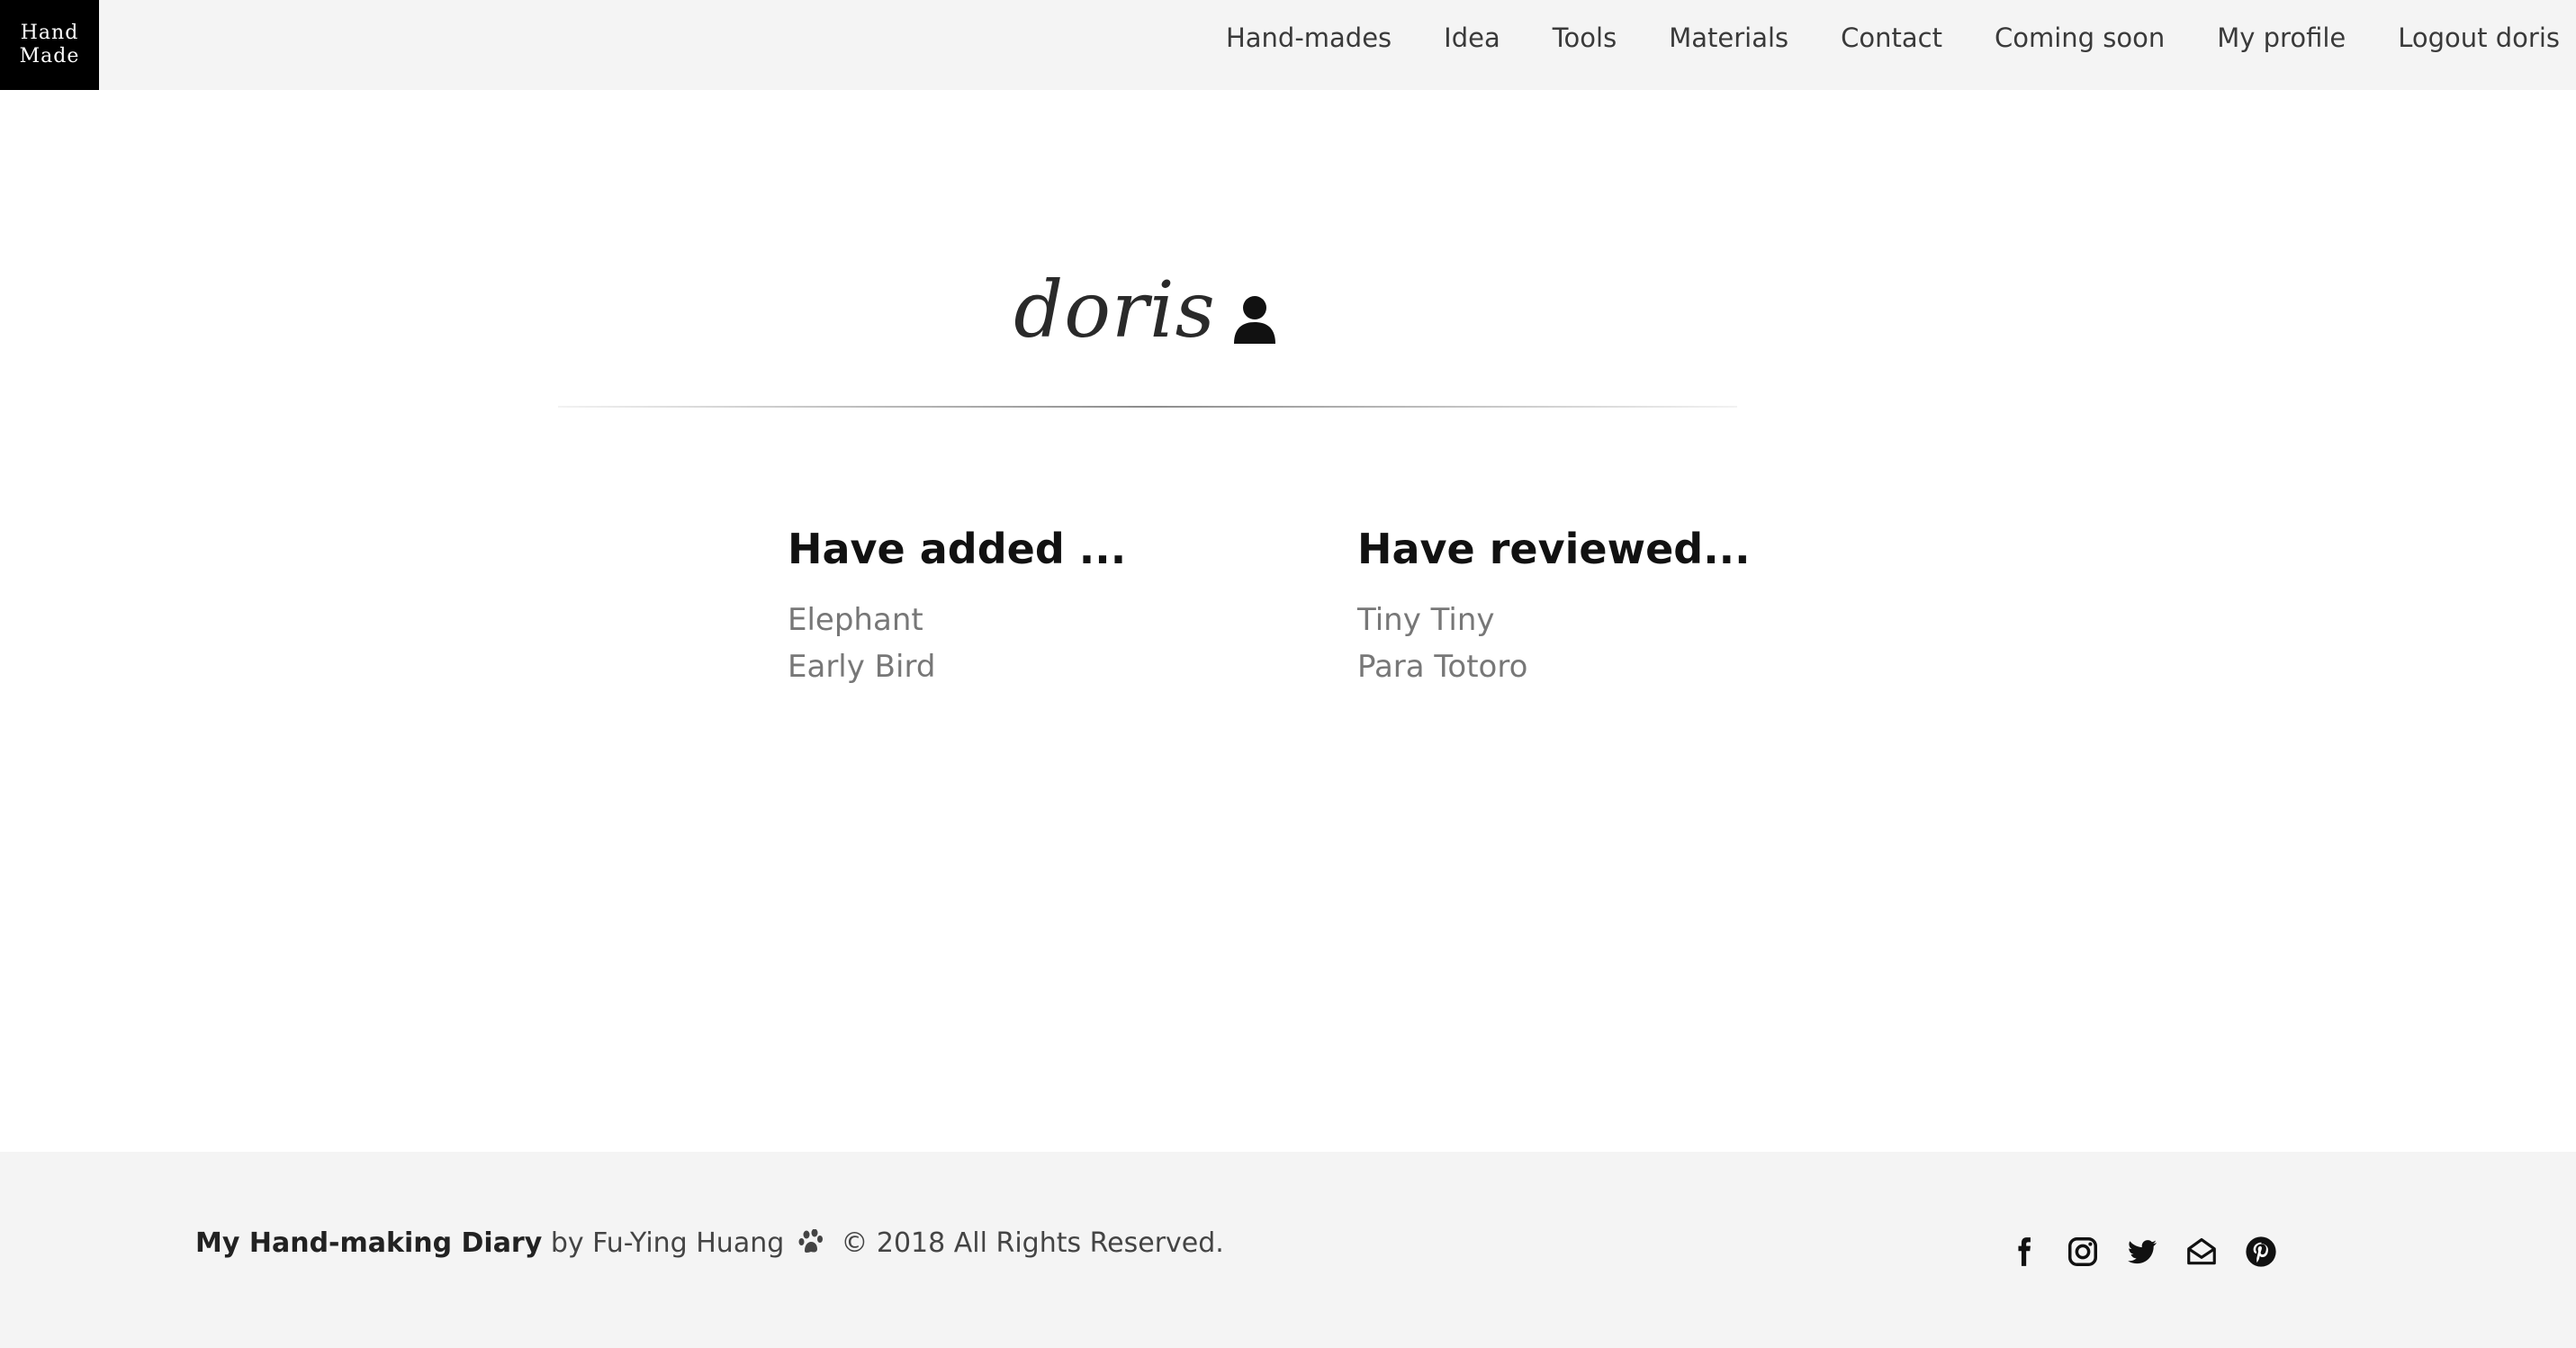  What do you see at coordinates (369, 1243) in the screenshot?
I see `footer-brand: My Hand-making Diary` at bounding box center [369, 1243].